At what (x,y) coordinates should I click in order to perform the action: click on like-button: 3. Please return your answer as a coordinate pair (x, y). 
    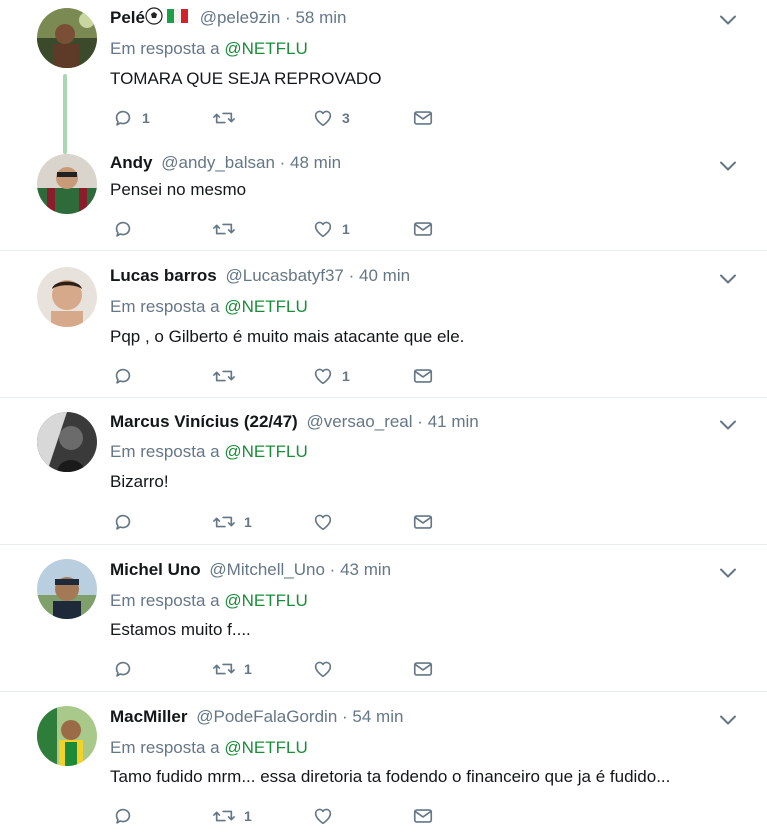
    Looking at the image, I should click on (331, 118).